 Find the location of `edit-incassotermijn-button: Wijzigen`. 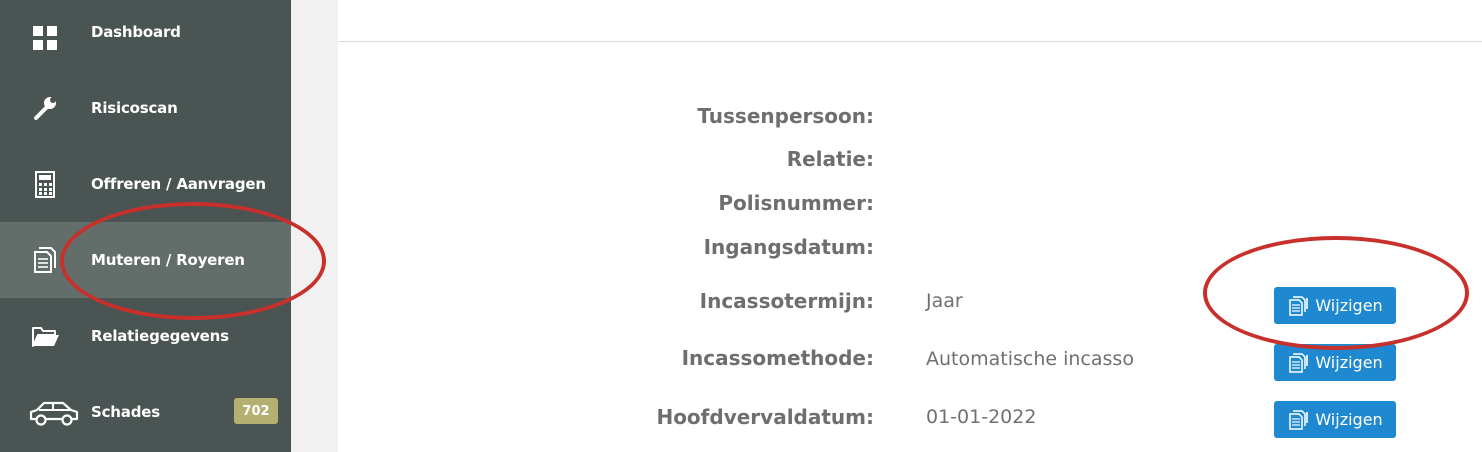

edit-incassotermijn-button: Wijzigen is located at coordinates (1335, 305).